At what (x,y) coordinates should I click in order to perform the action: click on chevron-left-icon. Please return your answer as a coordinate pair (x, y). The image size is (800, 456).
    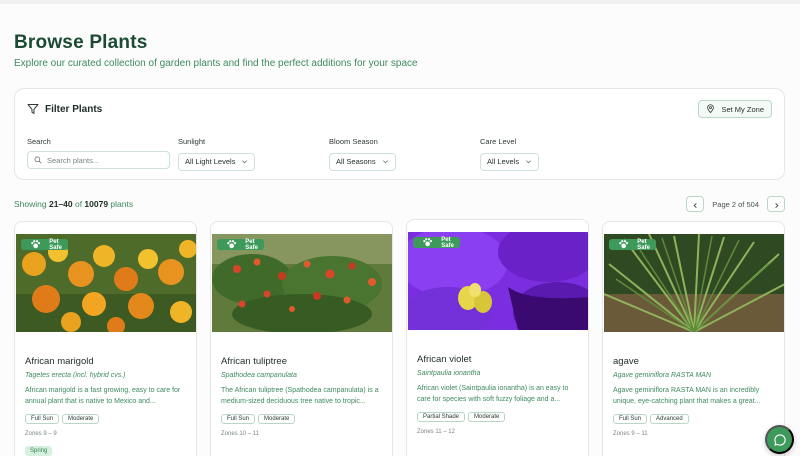
    Looking at the image, I should click on (695, 204).